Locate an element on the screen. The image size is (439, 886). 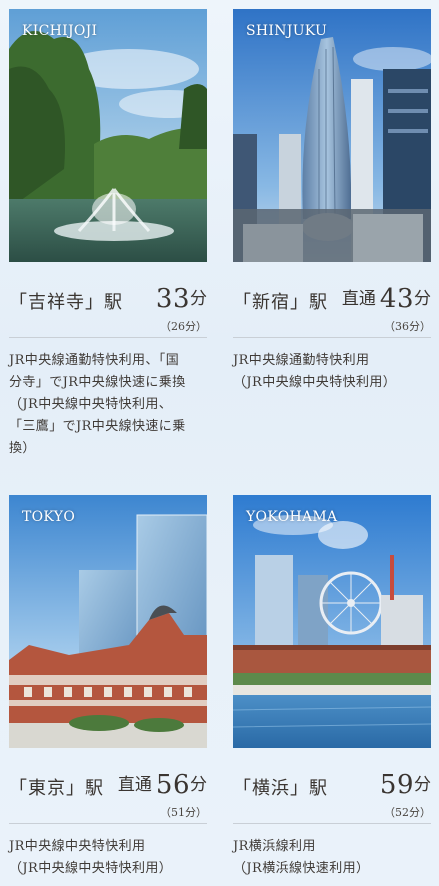
travel-time: 直通 56分 is located at coordinates (162, 785).